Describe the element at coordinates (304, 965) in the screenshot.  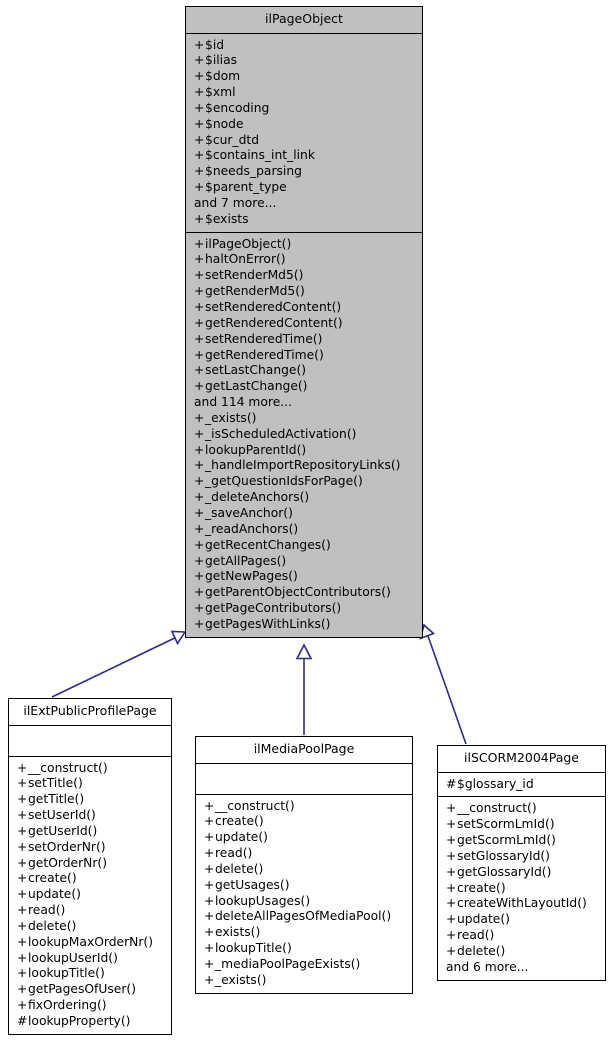
I see `class-member: +_mediaPoolPageExists()` at that location.